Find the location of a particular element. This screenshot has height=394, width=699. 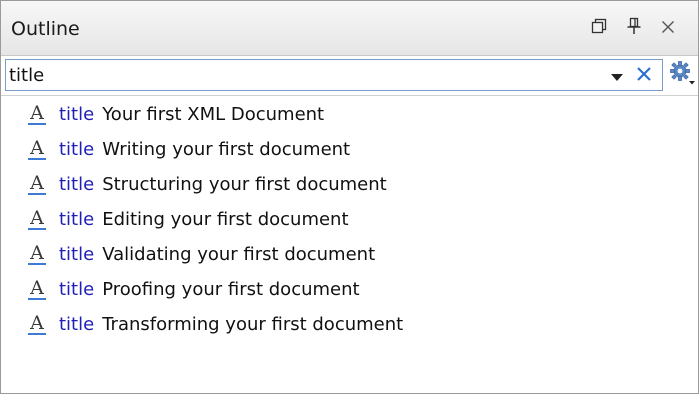

panel-title: Outline is located at coordinates (45, 29).